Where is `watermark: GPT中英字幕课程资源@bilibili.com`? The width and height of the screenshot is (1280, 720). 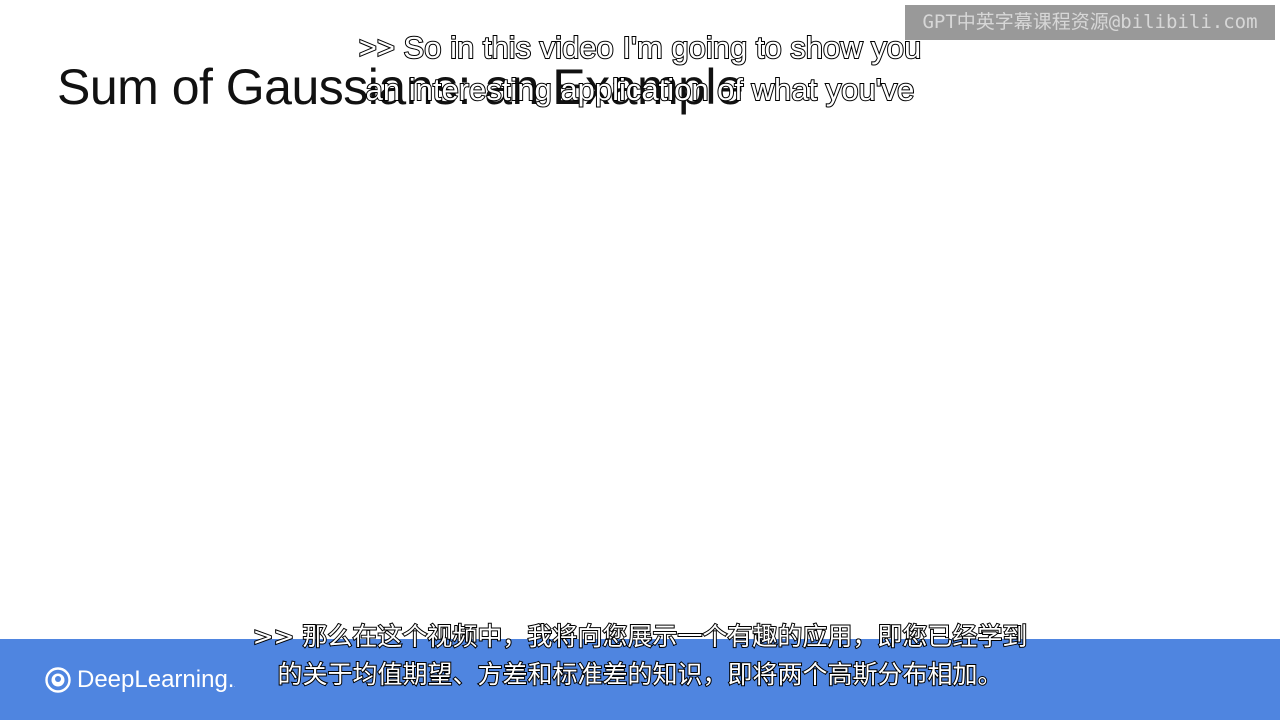 watermark: GPT中英字幕课程资源@bilibili.com is located at coordinates (1090, 22).